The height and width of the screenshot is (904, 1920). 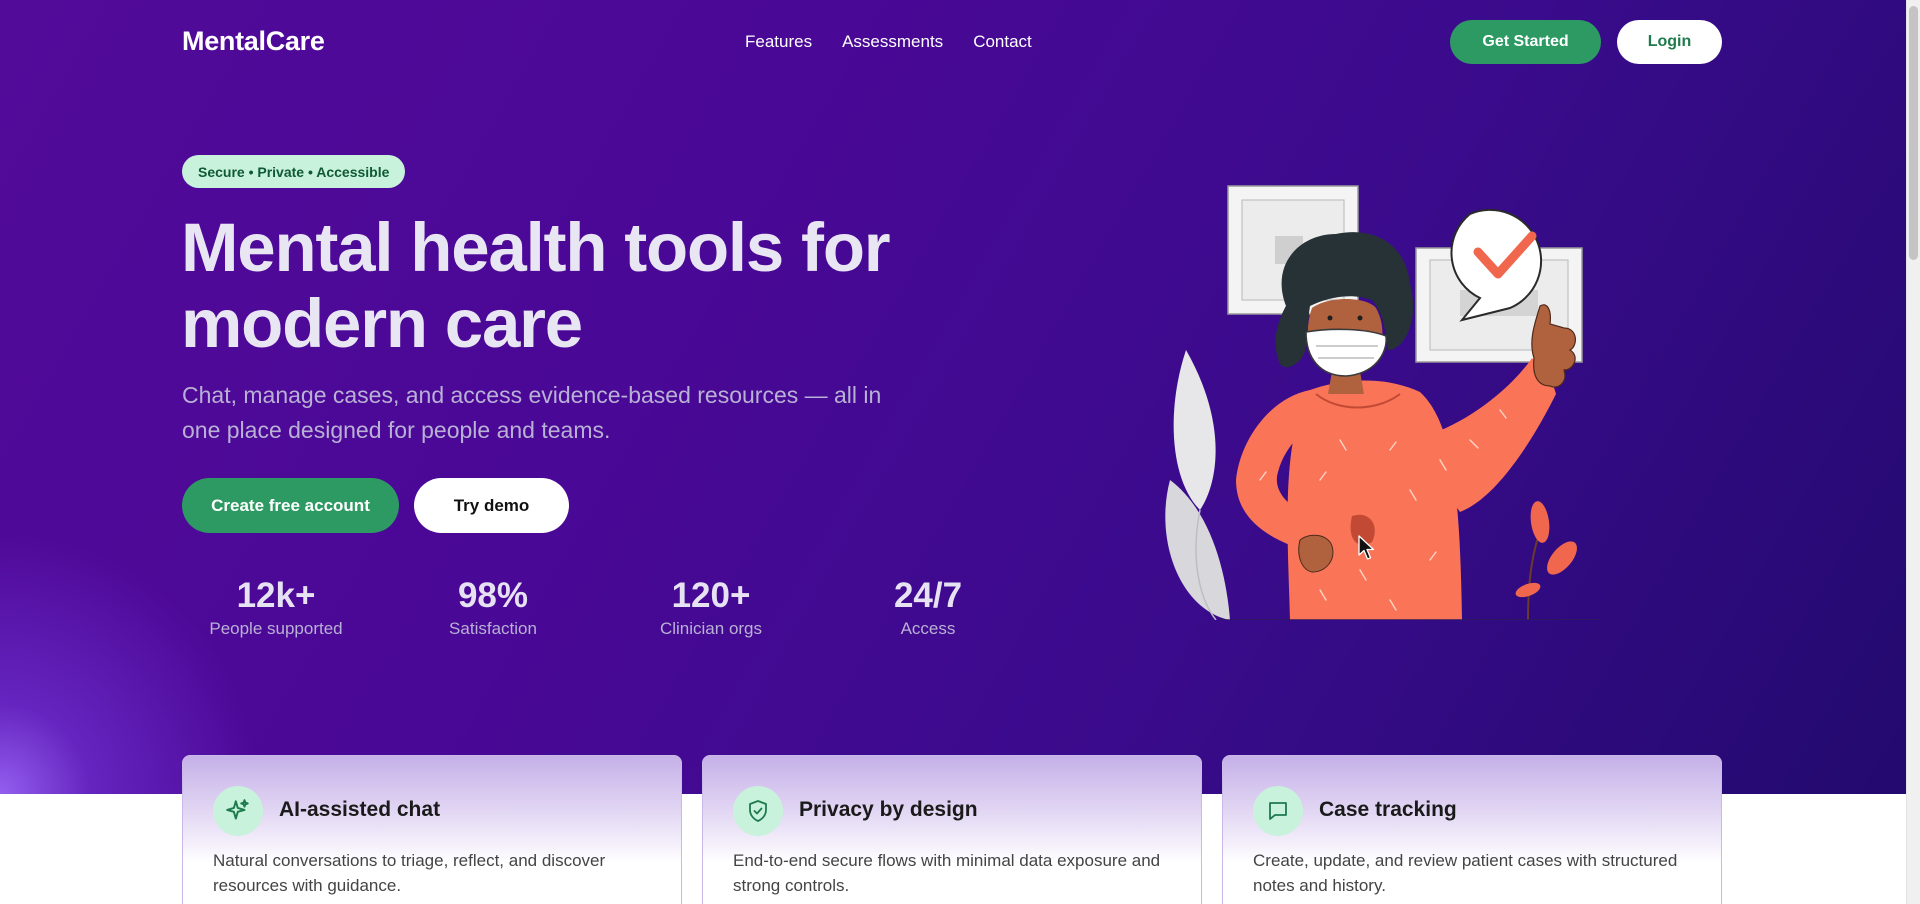 I want to click on scrollbar-thumb, so click(x=1913, y=133).